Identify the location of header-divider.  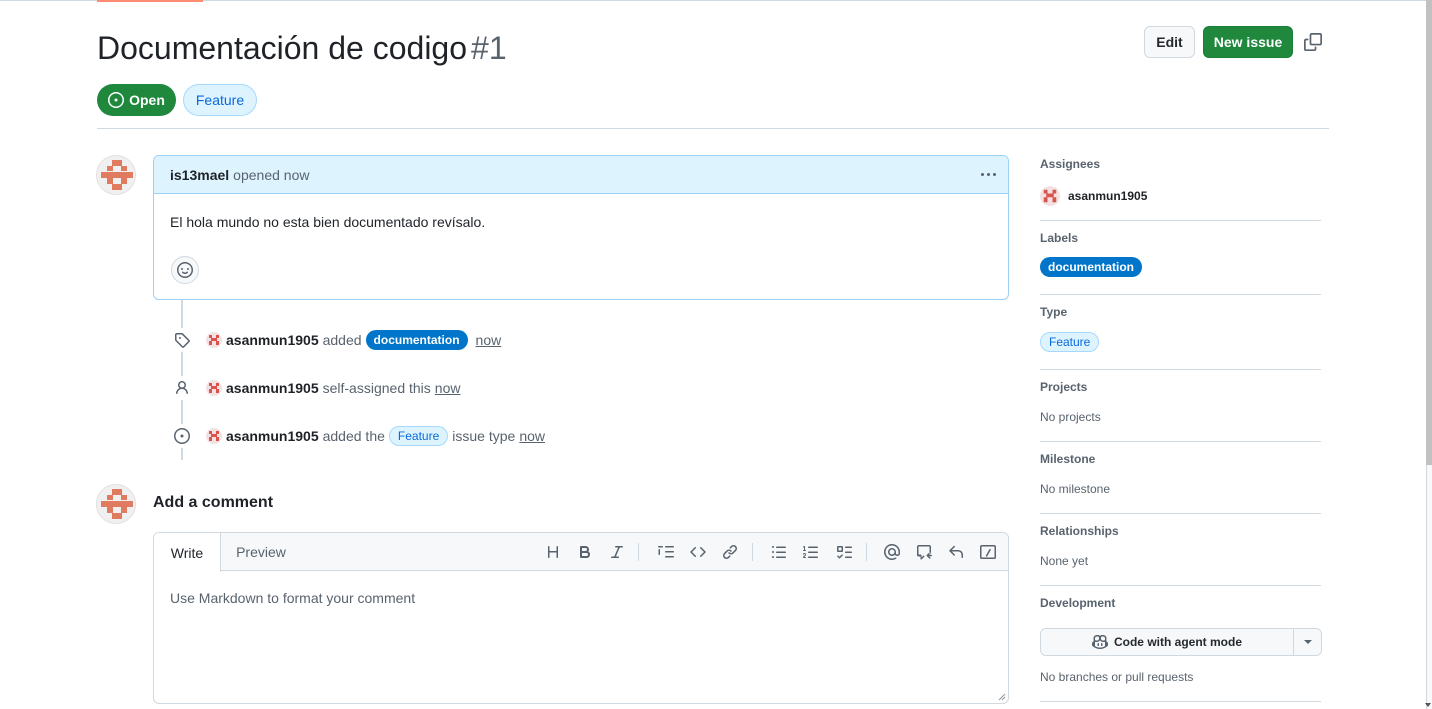
(713, 128).